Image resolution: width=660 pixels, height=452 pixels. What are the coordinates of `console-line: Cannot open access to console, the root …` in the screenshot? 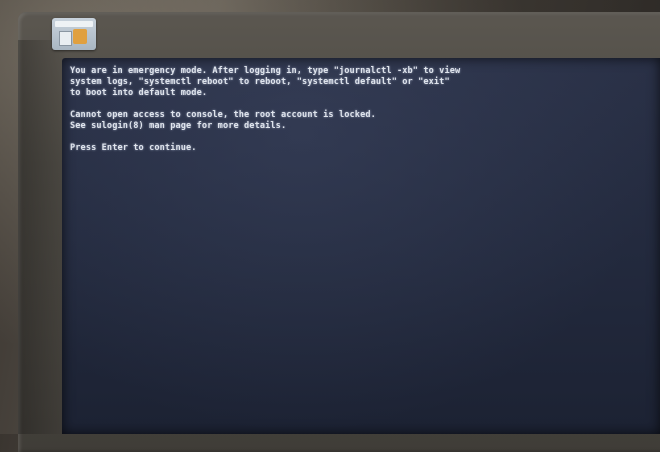 It's located at (223, 115).